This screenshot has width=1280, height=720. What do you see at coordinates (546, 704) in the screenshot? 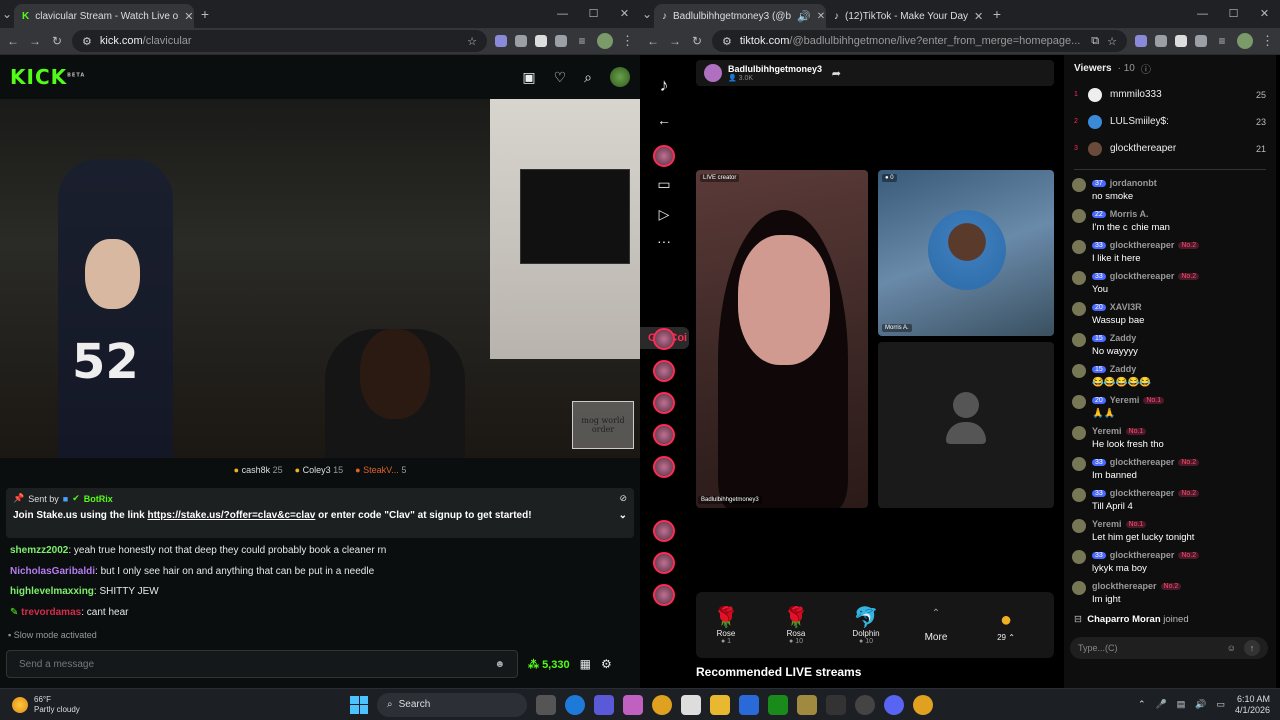
I see `task-view-icon` at bounding box center [546, 704].